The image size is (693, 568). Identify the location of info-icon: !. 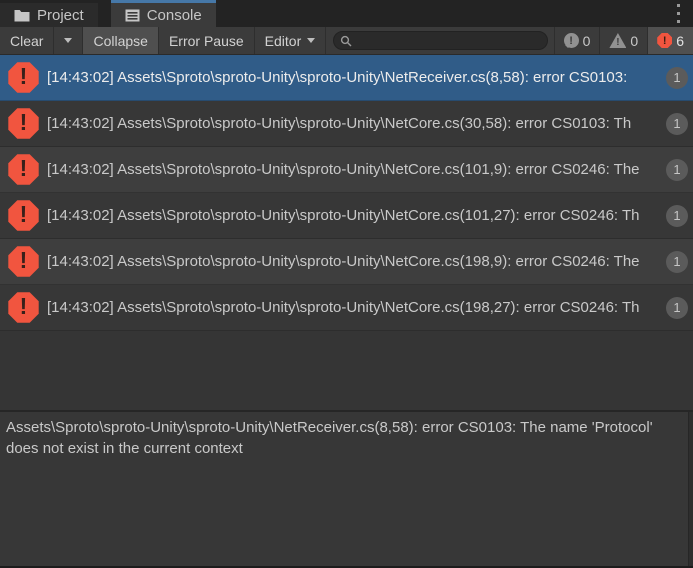
(571, 40).